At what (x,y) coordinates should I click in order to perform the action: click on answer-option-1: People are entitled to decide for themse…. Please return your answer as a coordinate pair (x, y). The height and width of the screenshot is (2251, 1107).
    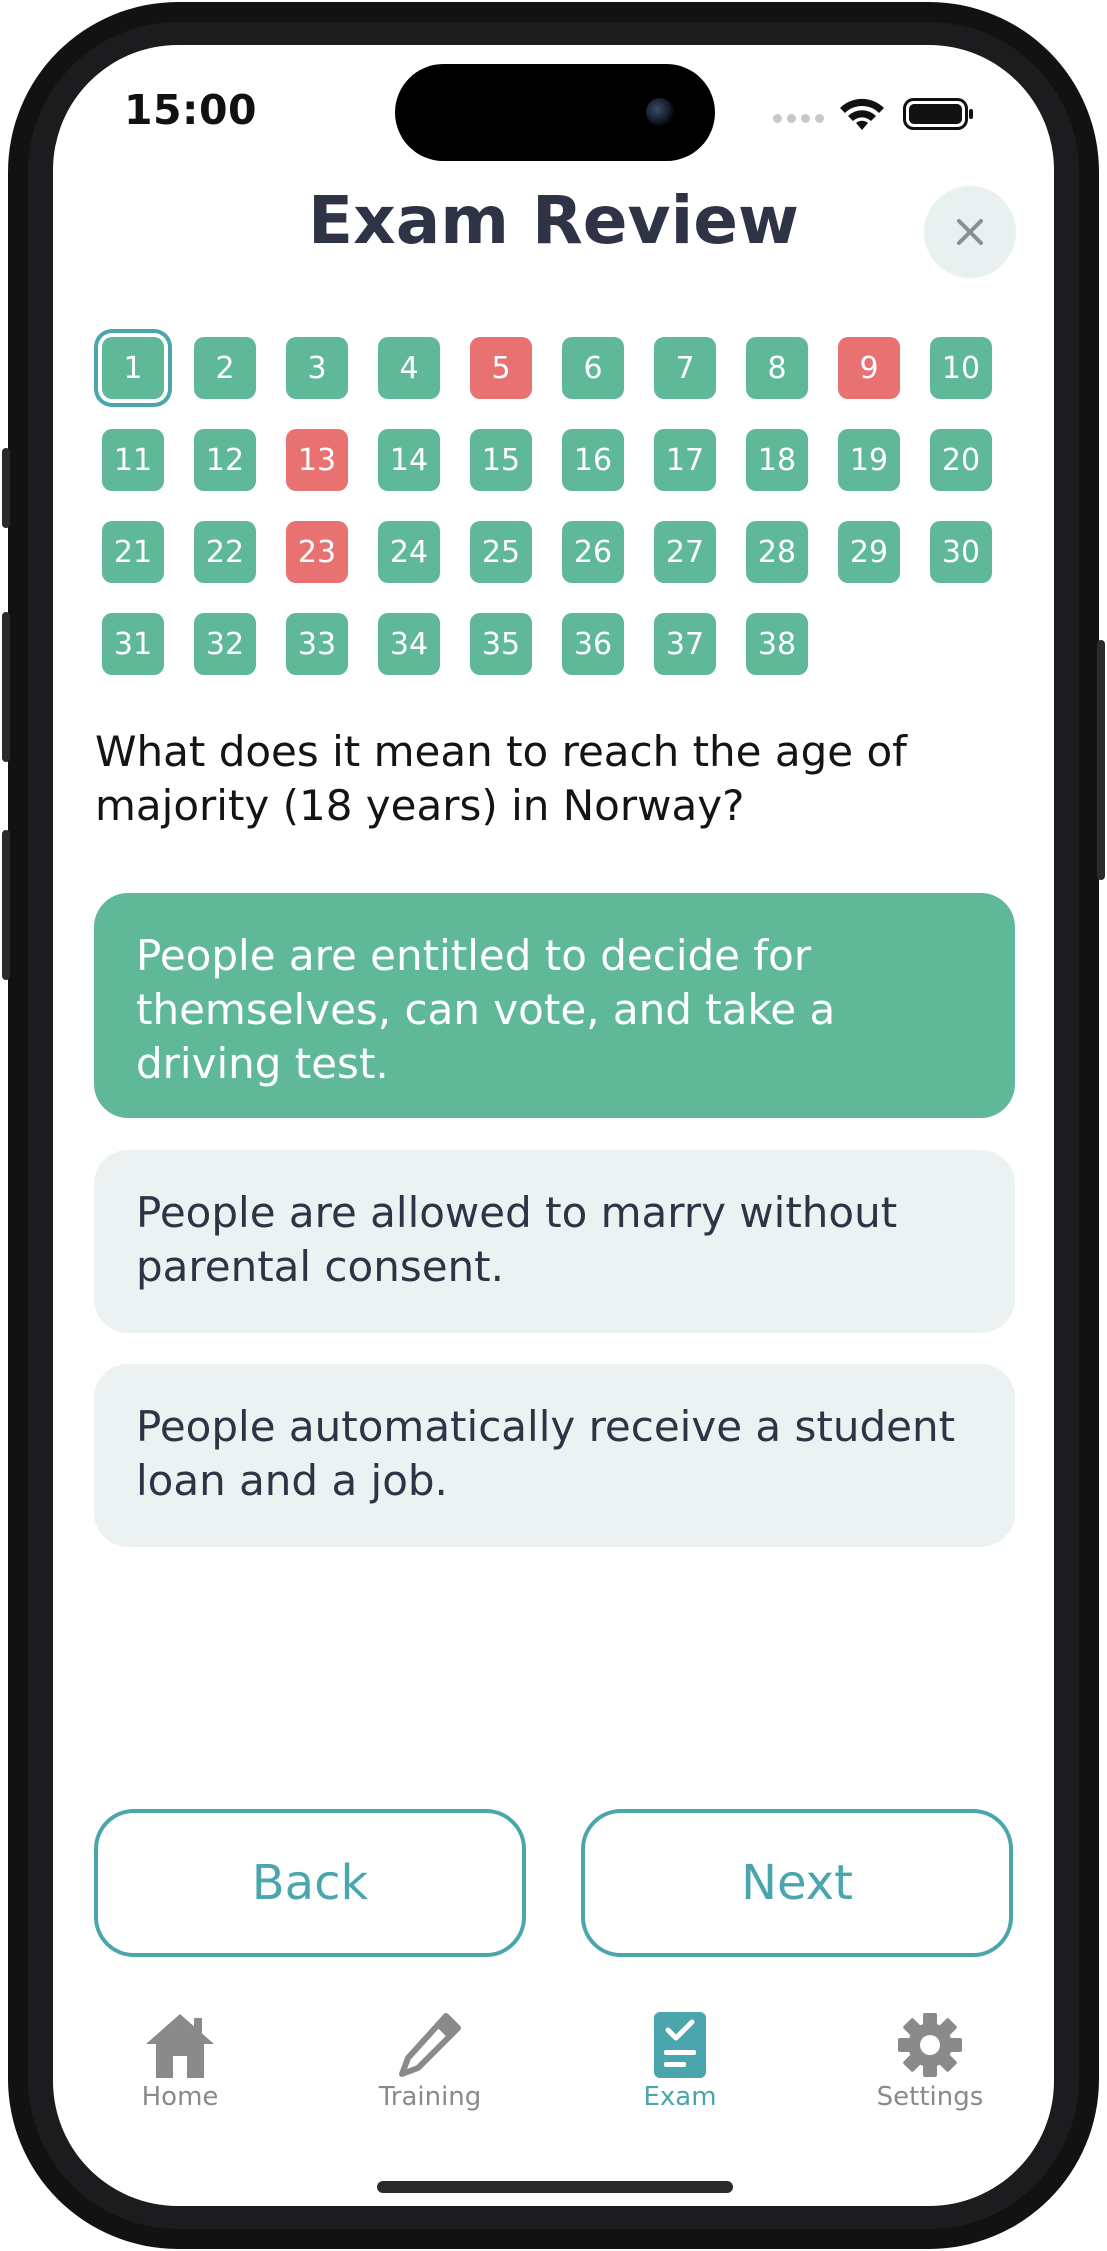
    Looking at the image, I should click on (554, 1005).